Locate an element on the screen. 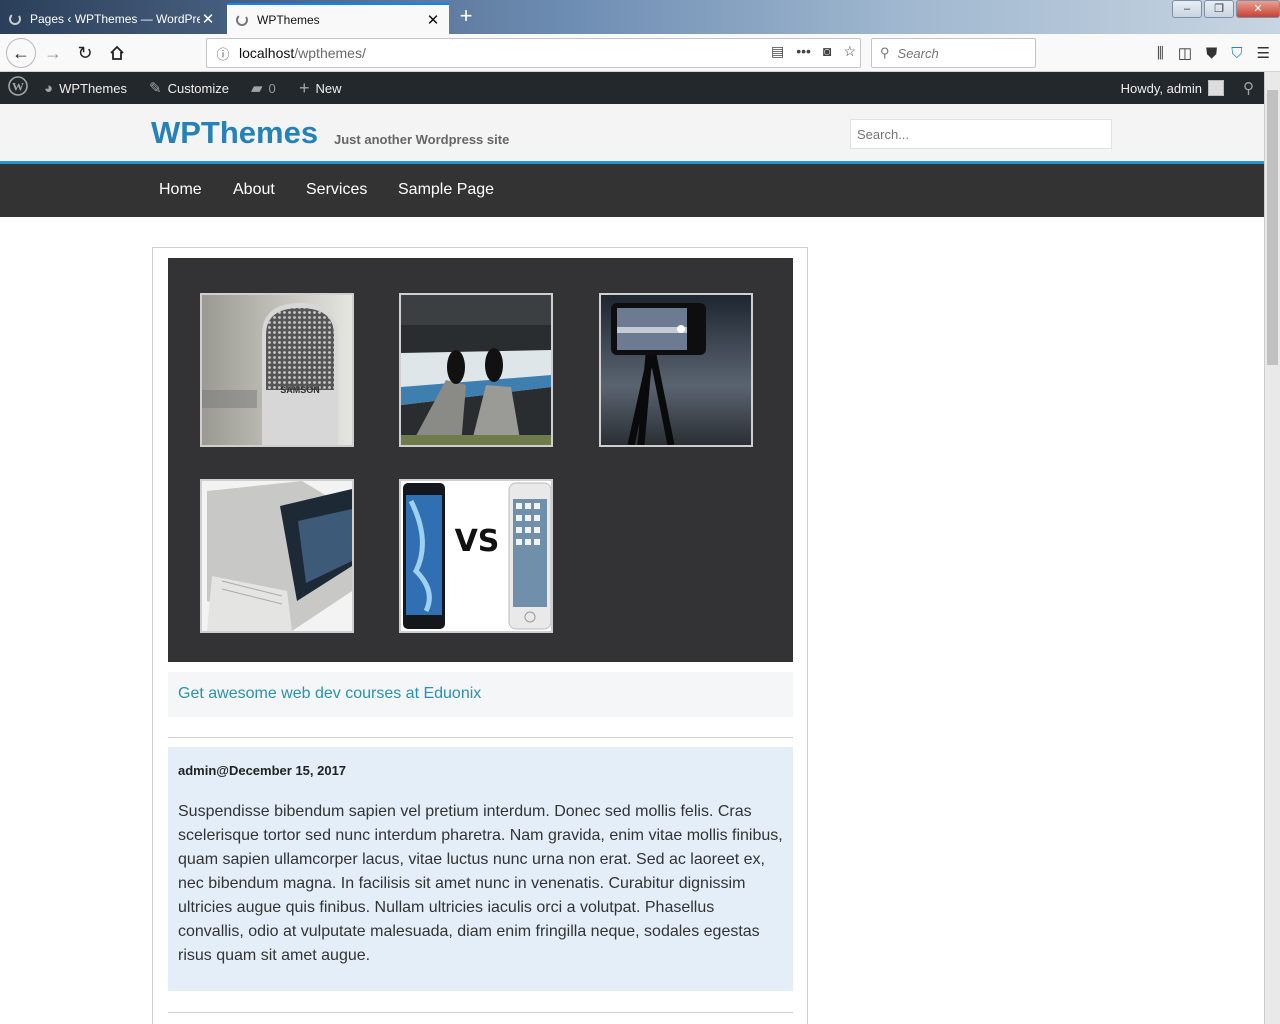 This screenshot has height=1024, width=1280. nav-about: About is located at coordinates (254, 190).